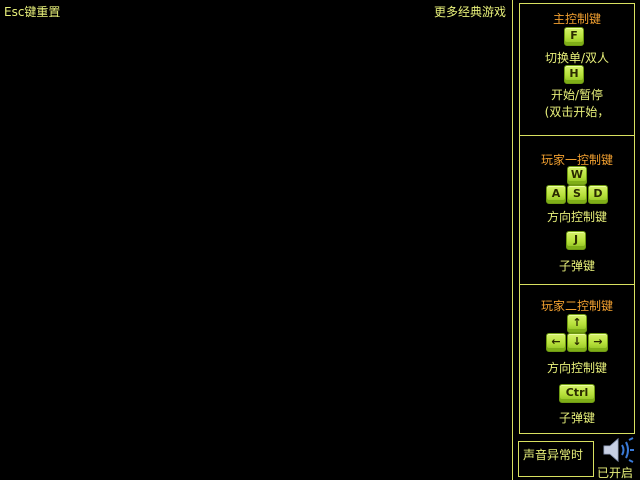 The width and height of the screenshot is (640, 480). What do you see at coordinates (577, 58) in the screenshot?
I see `toggle-mode-label: 切换单/双人` at bounding box center [577, 58].